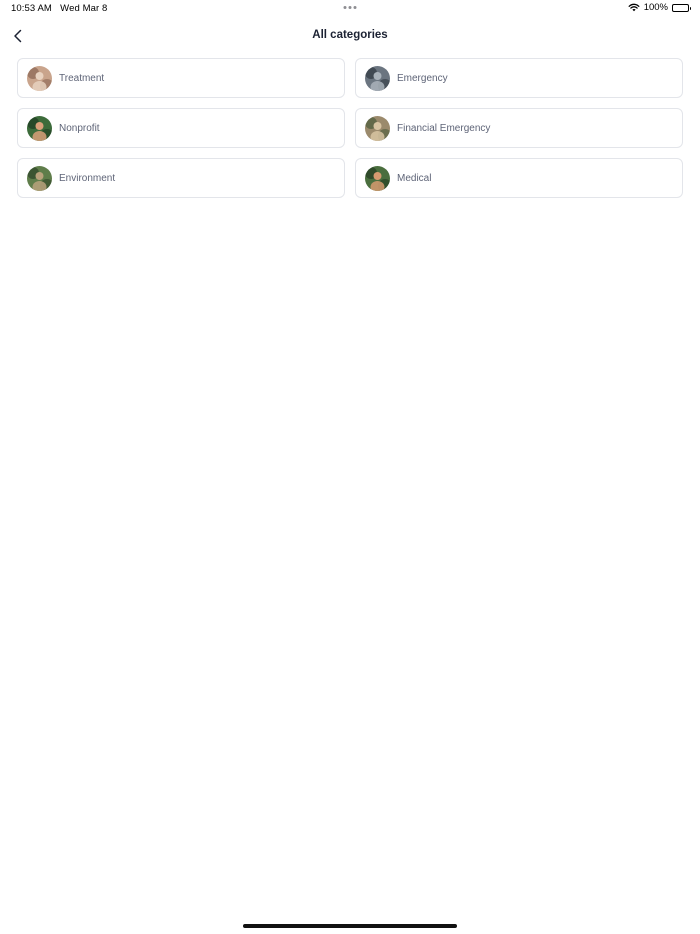  I want to click on category-card-financial-emergency: Financial Emergency, so click(519, 128).